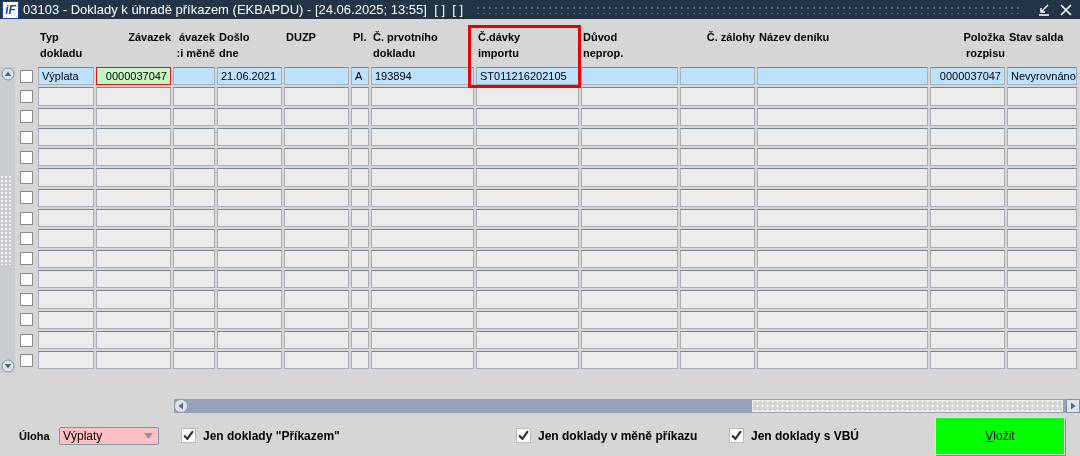  Describe the element at coordinates (1066, 9) in the screenshot. I see `close-icon` at that location.